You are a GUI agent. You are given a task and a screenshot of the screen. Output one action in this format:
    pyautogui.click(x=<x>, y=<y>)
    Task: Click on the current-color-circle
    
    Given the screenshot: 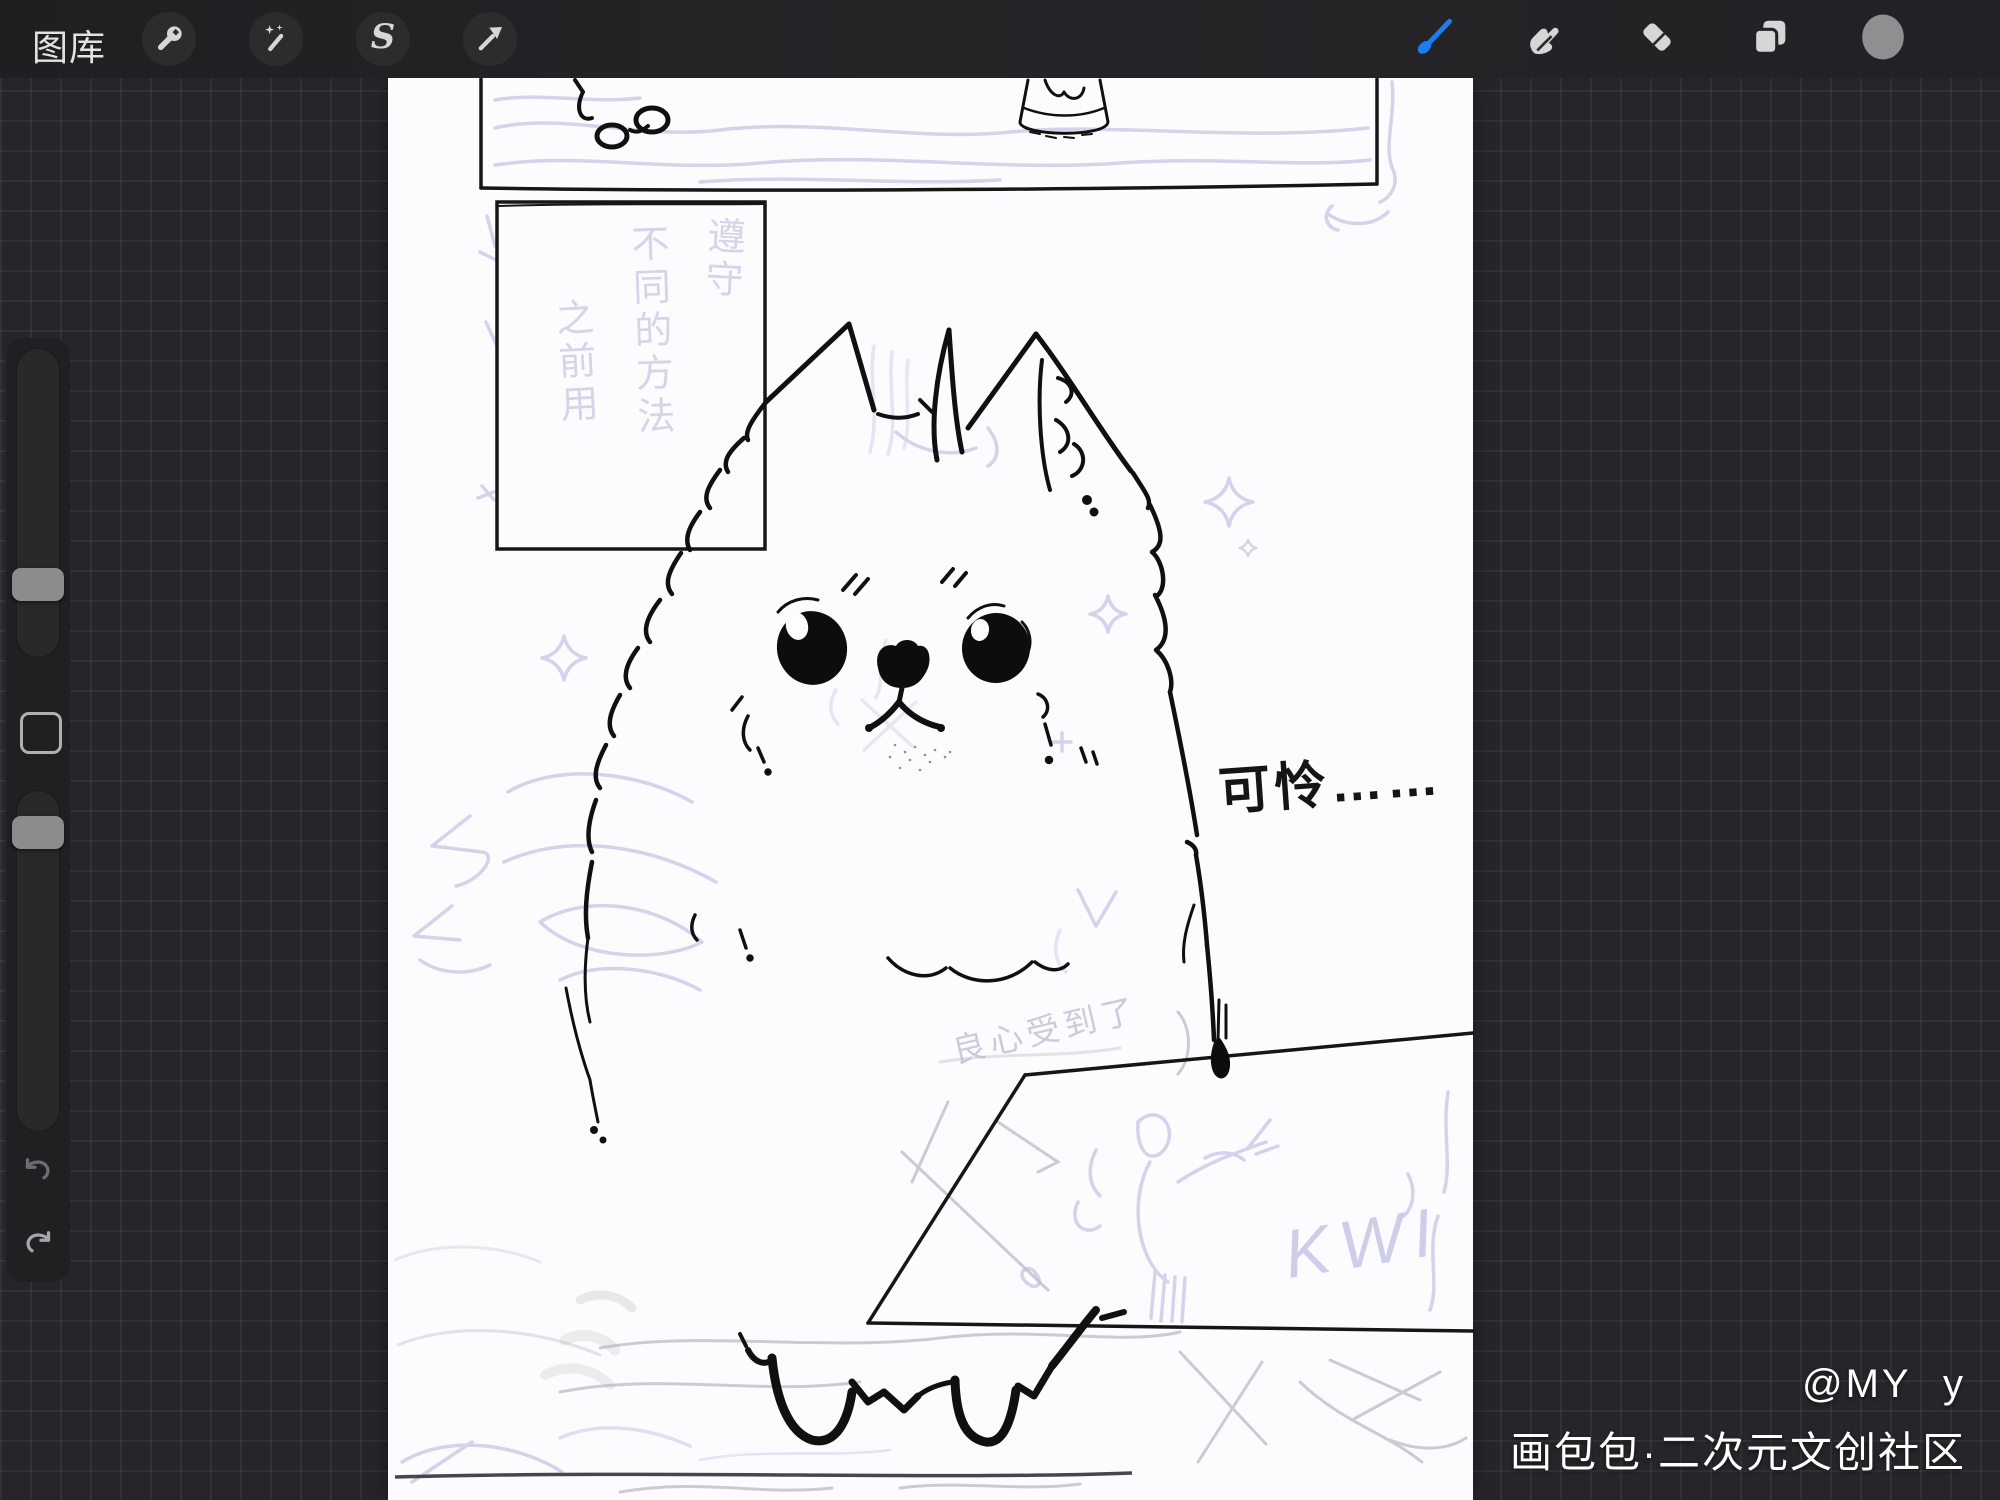 What is the action you would take?
    pyautogui.click(x=1883, y=39)
    